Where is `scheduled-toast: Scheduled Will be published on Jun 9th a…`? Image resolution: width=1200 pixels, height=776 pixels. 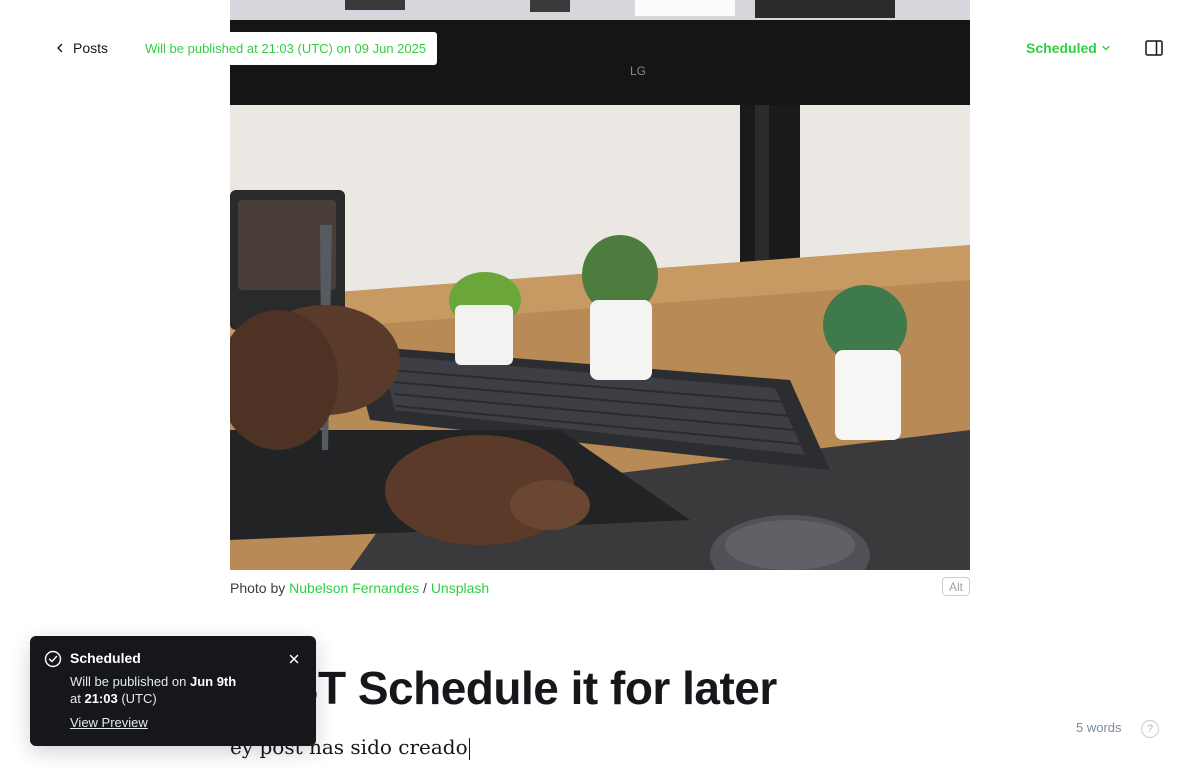 scheduled-toast: Scheduled Will be published on Jun 9th a… is located at coordinates (173, 691).